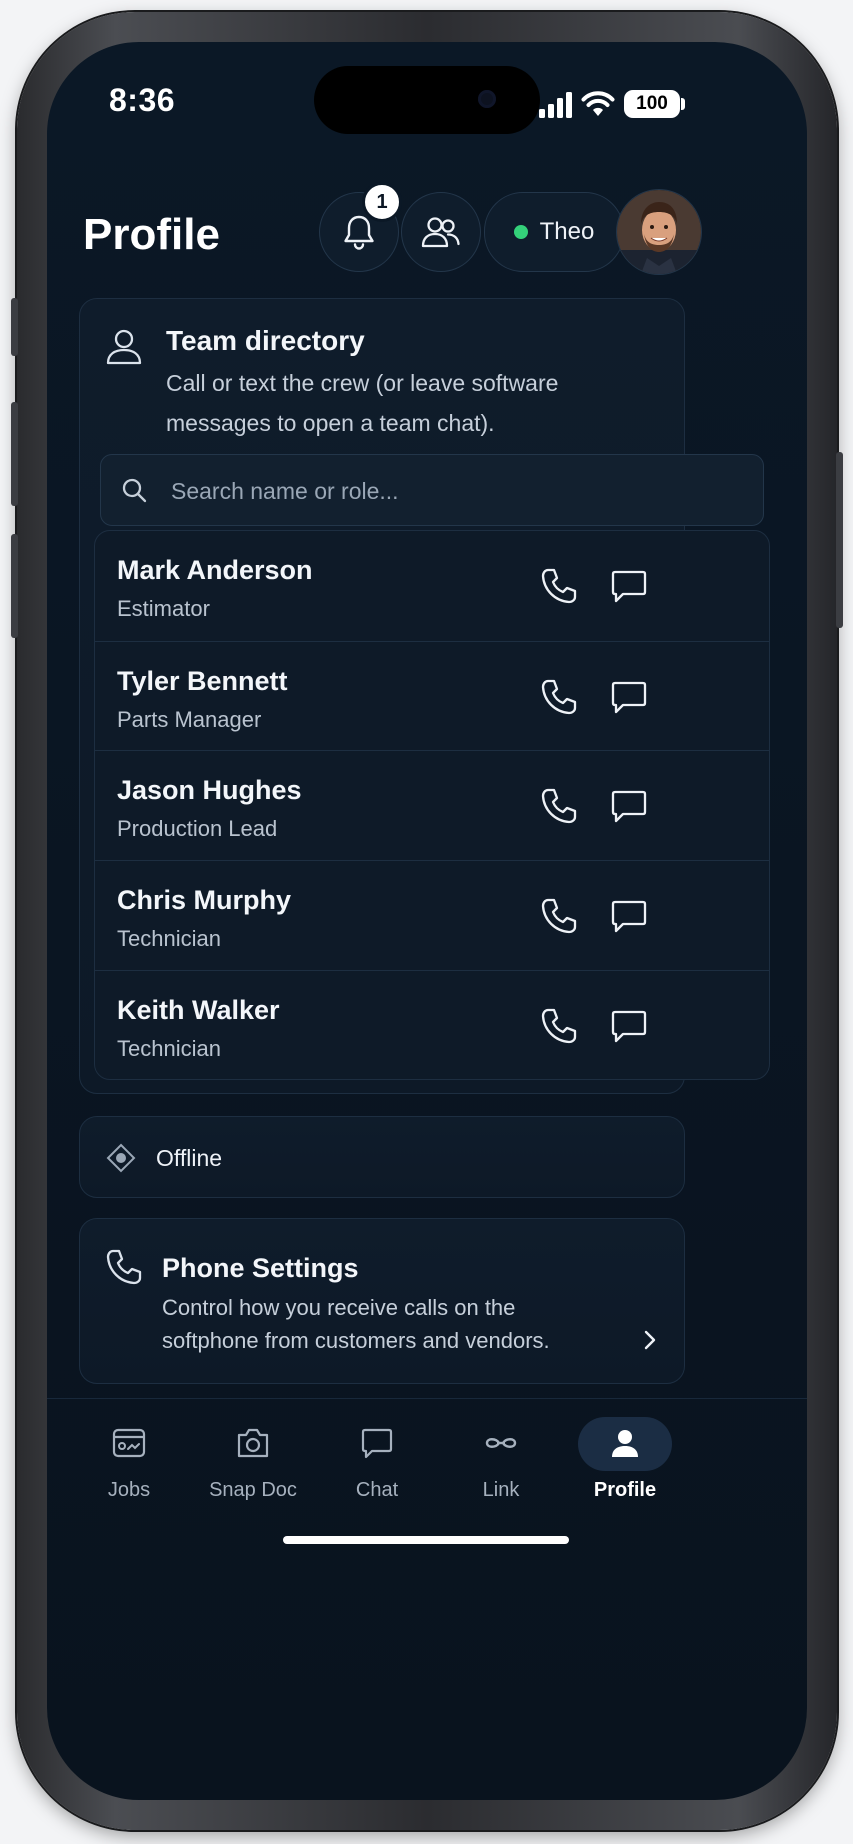 The width and height of the screenshot is (853, 1844). What do you see at coordinates (683, 104) in the screenshot?
I see `battery-tip` at bounding box center [683, 104].